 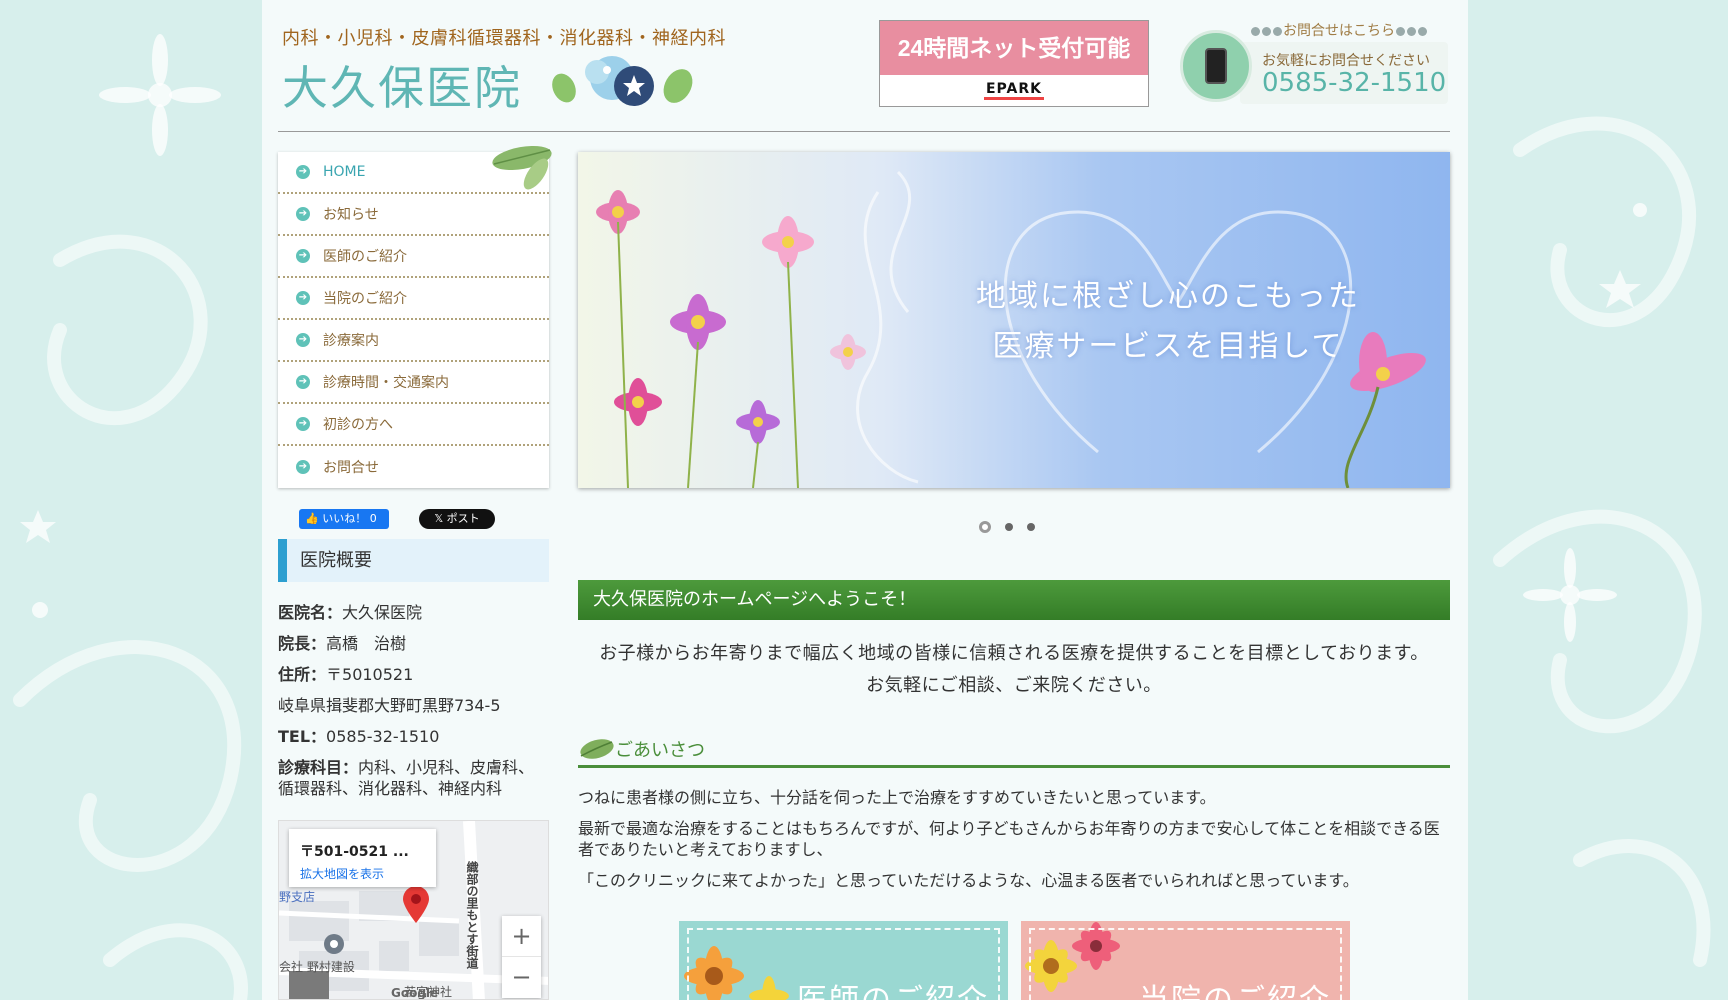 What do you see at coordinates (660, 750) in the screenshot?
I see `greeting-title: ごあいさつ` at bounding box center [660, 750].